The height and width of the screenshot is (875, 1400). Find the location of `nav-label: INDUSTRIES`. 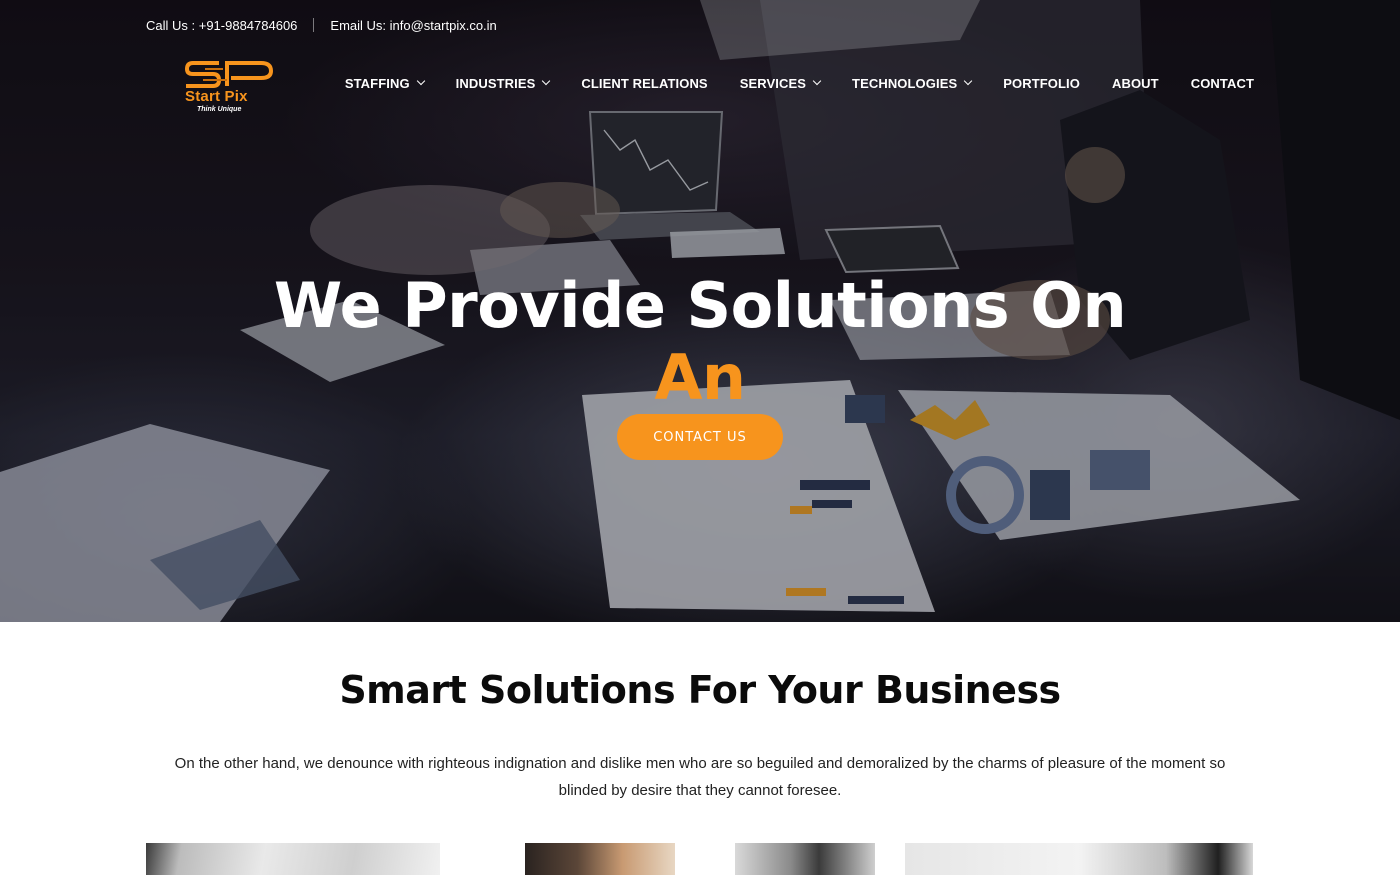

nav-label: INDUSTRIES is located at coordinates (495, 83).